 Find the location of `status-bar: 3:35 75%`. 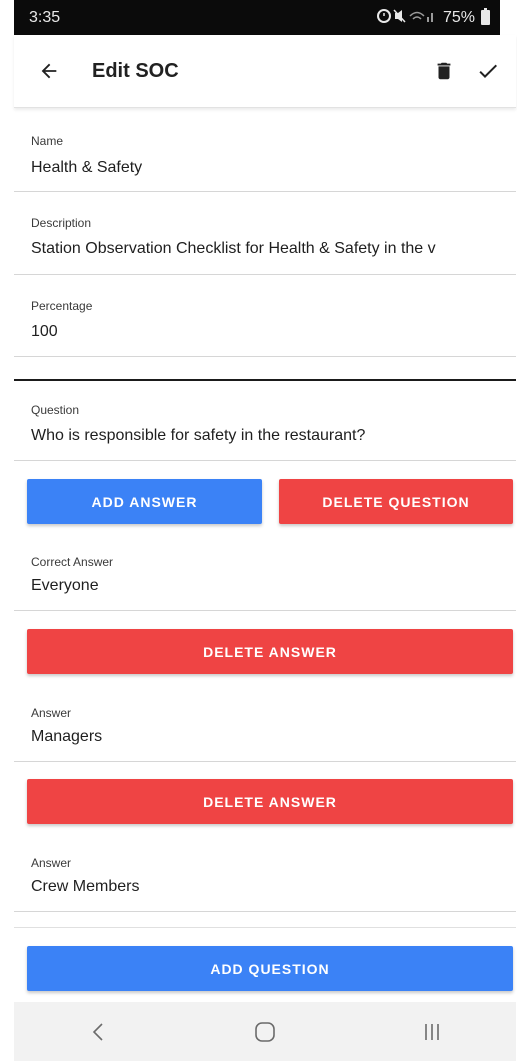

status-bar: 3:35 75% is located at coordinates (257, 17).